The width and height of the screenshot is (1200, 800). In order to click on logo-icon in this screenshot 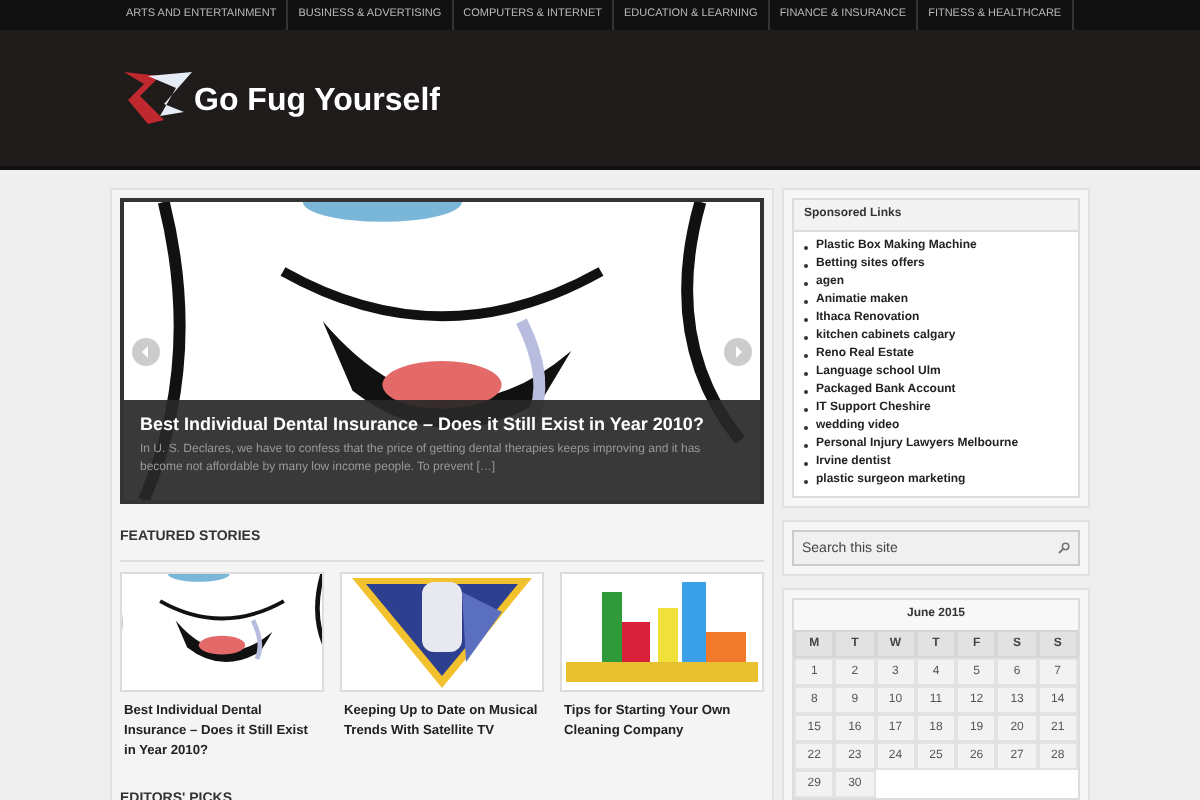, I will do `click(156, 98)`.